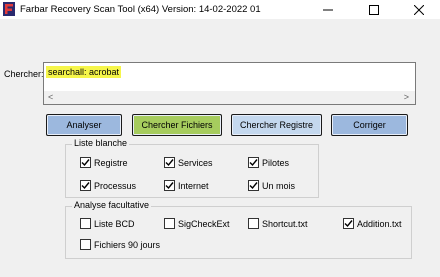  I want to click on checkbox-shortcut-txt: Shortcut.txt, so click(278, 223).